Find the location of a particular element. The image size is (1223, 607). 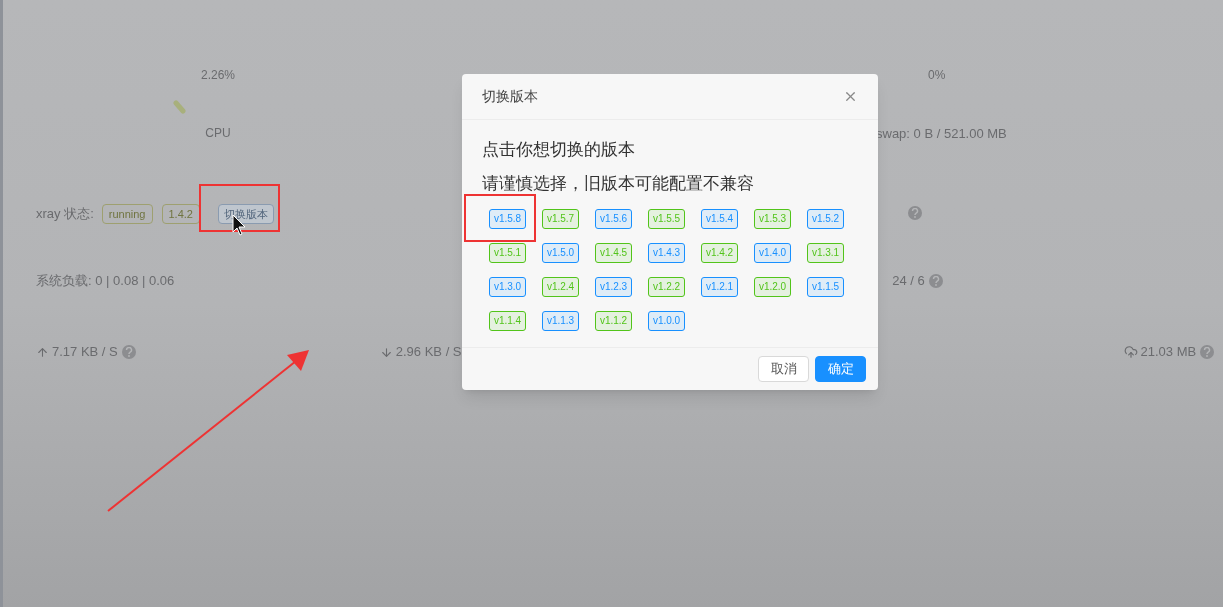

dialog-message: 点击你想切换的版本 is located at coordinates (559, 150).